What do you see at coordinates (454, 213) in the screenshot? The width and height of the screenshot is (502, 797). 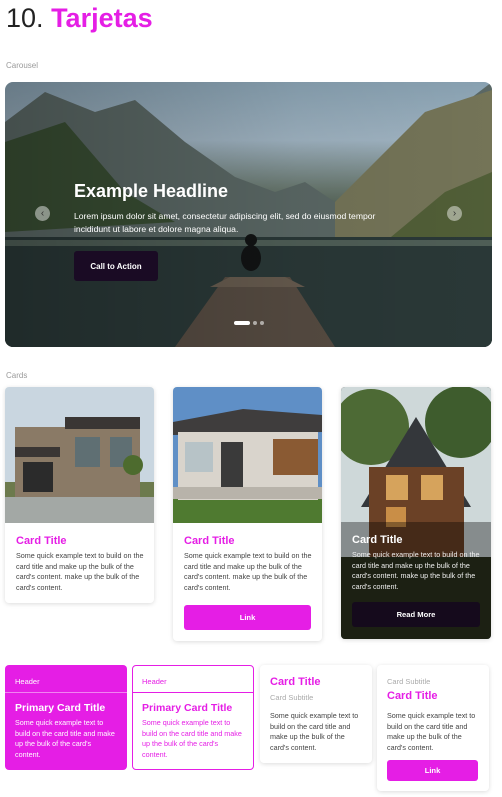 I see `chevron-right-icon: ›` at bounding box center [454, 213].